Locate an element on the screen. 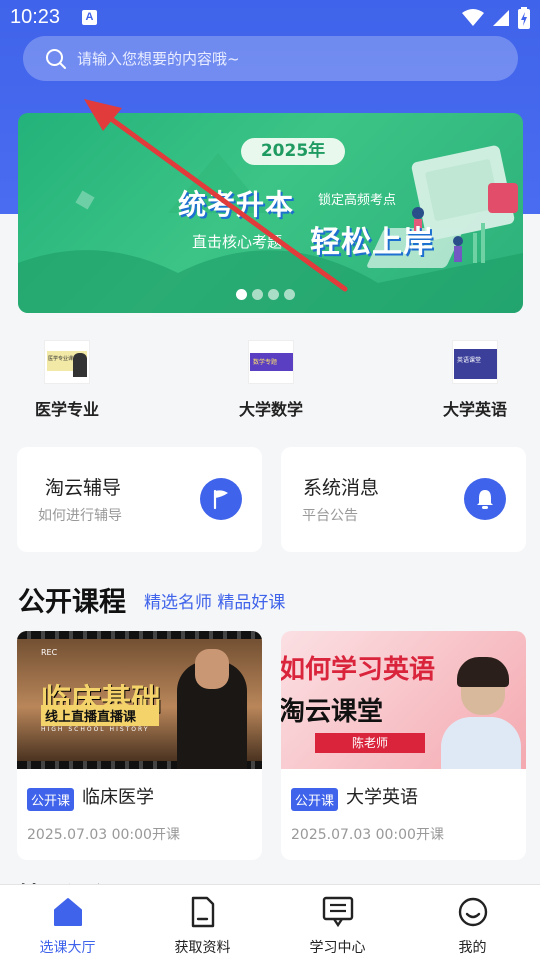  tutoring-subtitle: 如何进行辅导 is located at coordinates (80, 516).